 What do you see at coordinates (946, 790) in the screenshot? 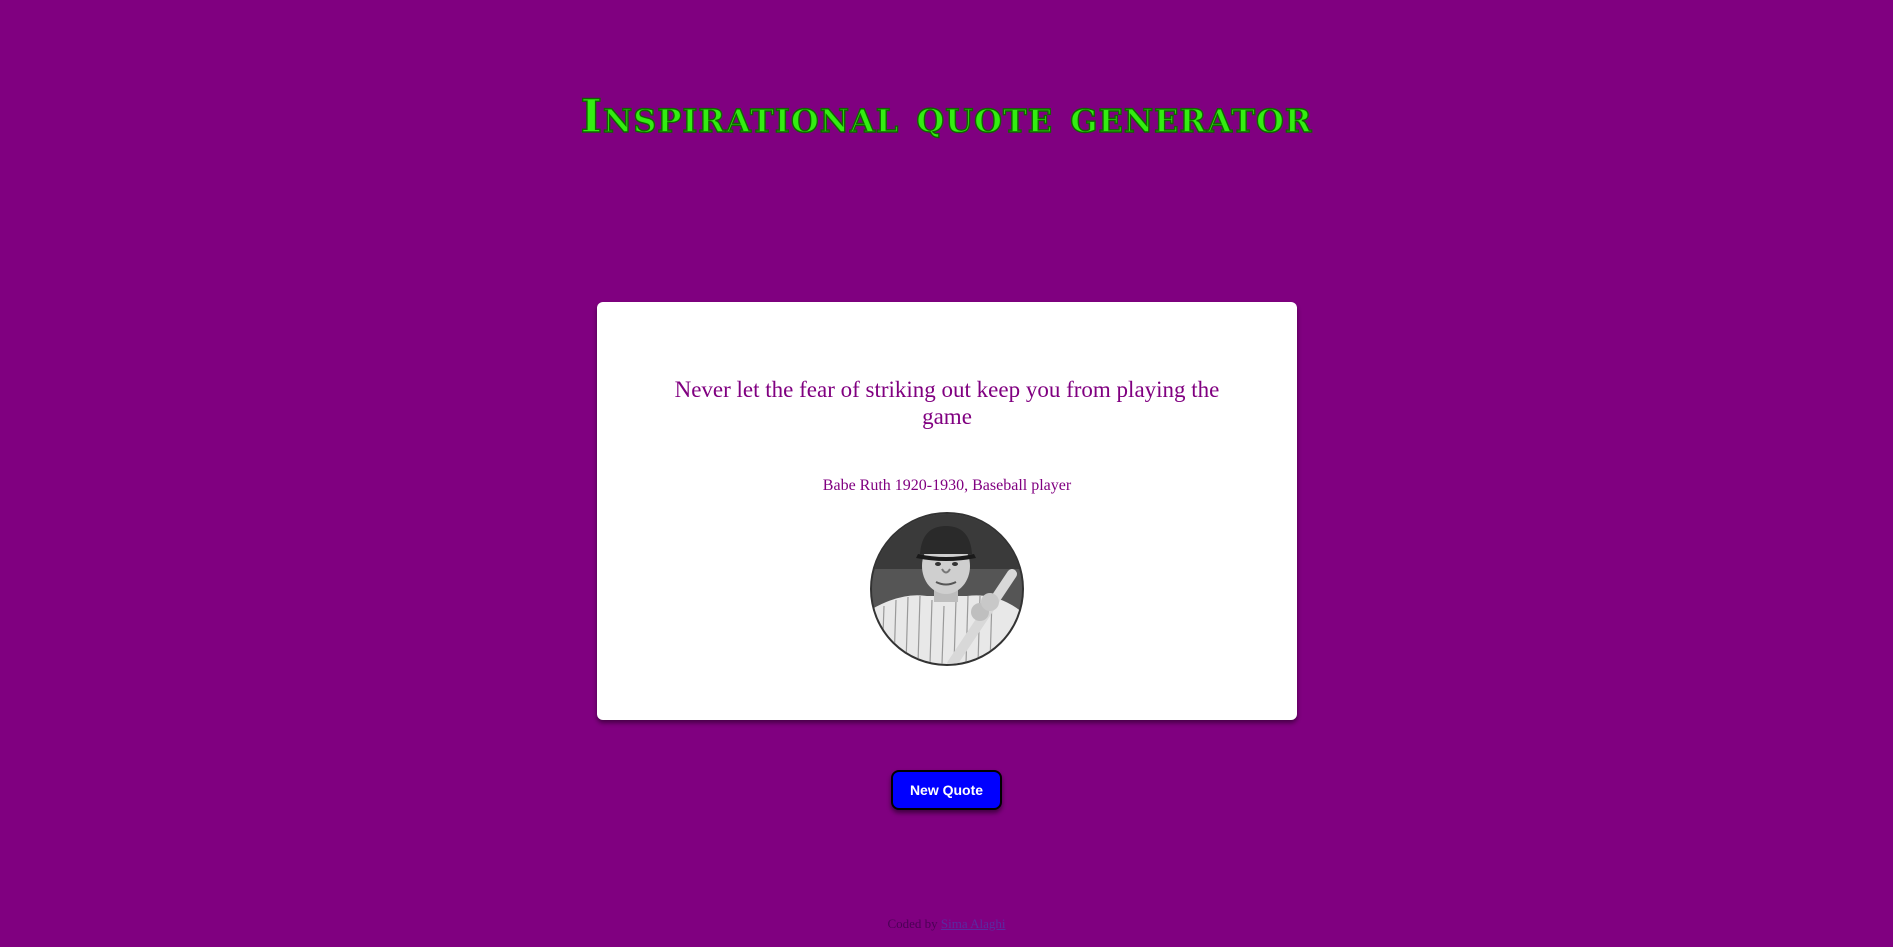
I see `new-quote-button: New Quote` at bounding box center [946, 790].